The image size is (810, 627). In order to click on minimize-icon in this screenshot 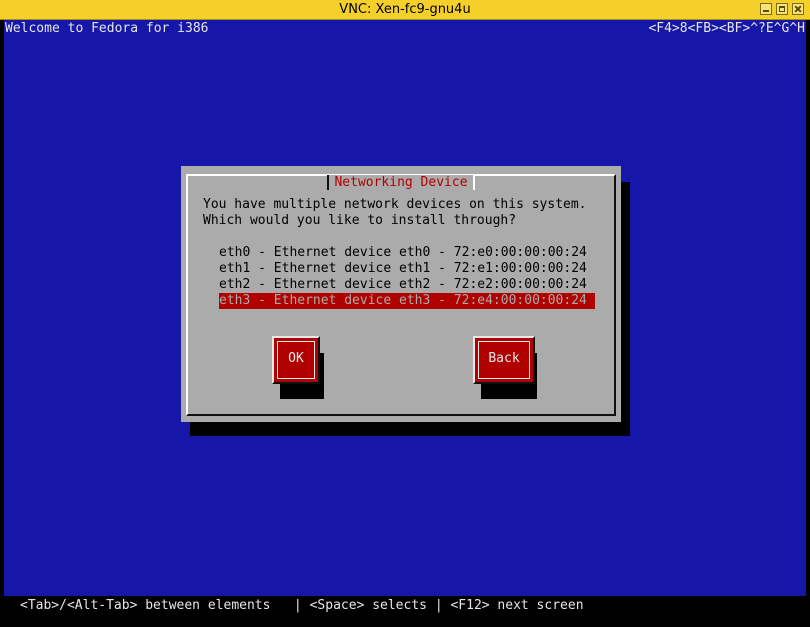, I will do `click(766, 9)`.